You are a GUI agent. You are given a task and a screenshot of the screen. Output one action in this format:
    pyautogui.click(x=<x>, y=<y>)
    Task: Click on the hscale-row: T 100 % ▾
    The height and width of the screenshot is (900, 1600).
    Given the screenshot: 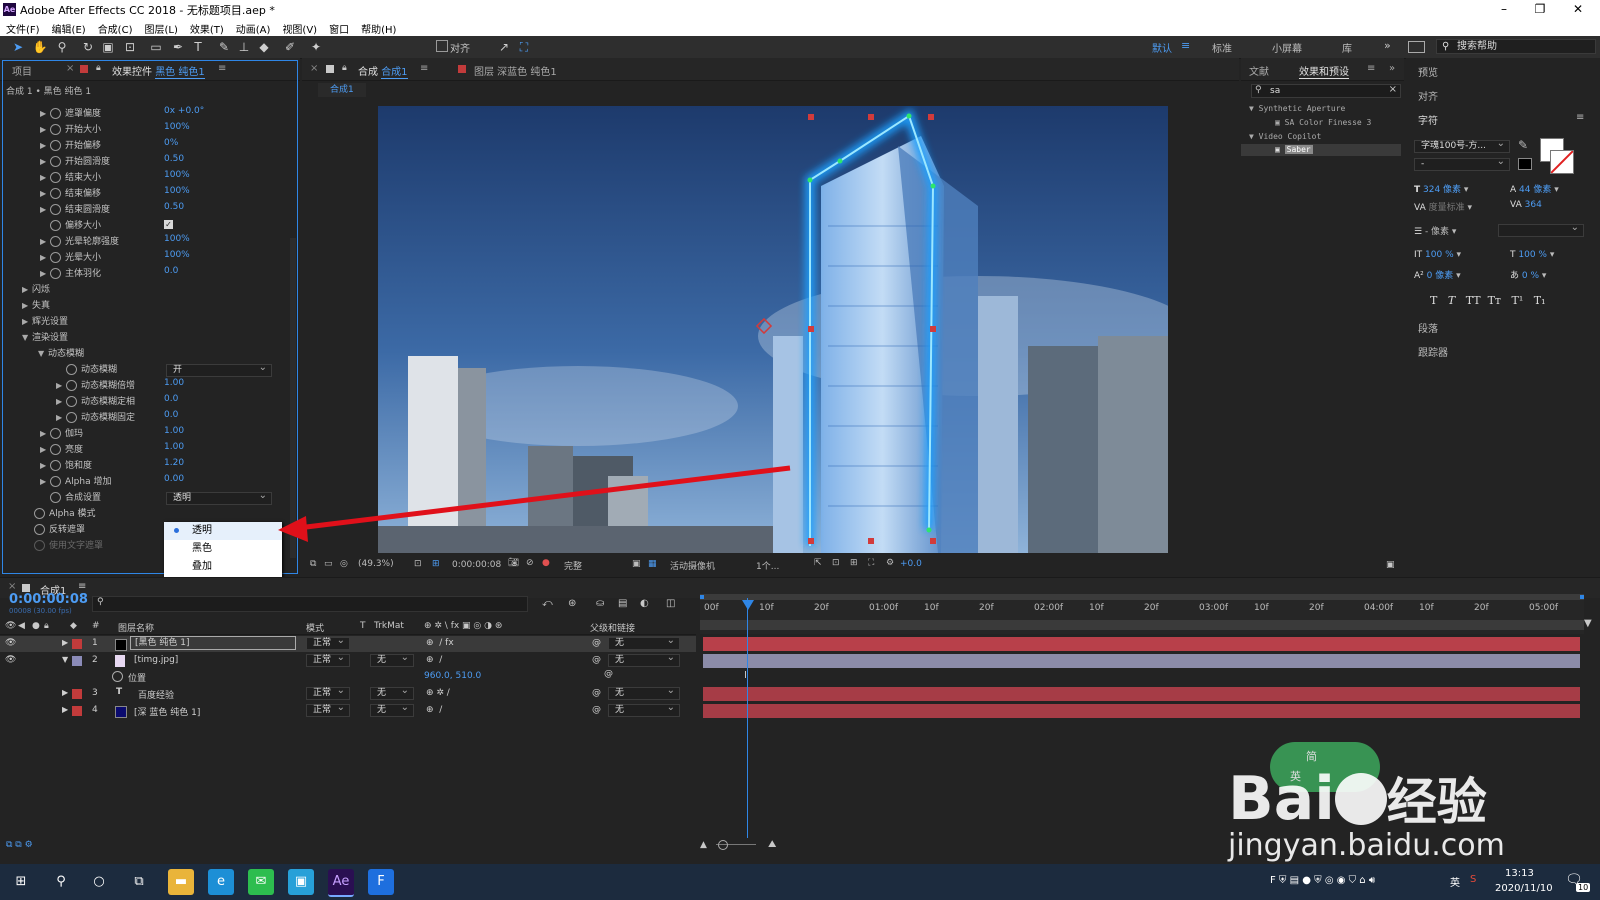 What is the action you would take?
    pyautogui.click(x=1532, y=255)
    